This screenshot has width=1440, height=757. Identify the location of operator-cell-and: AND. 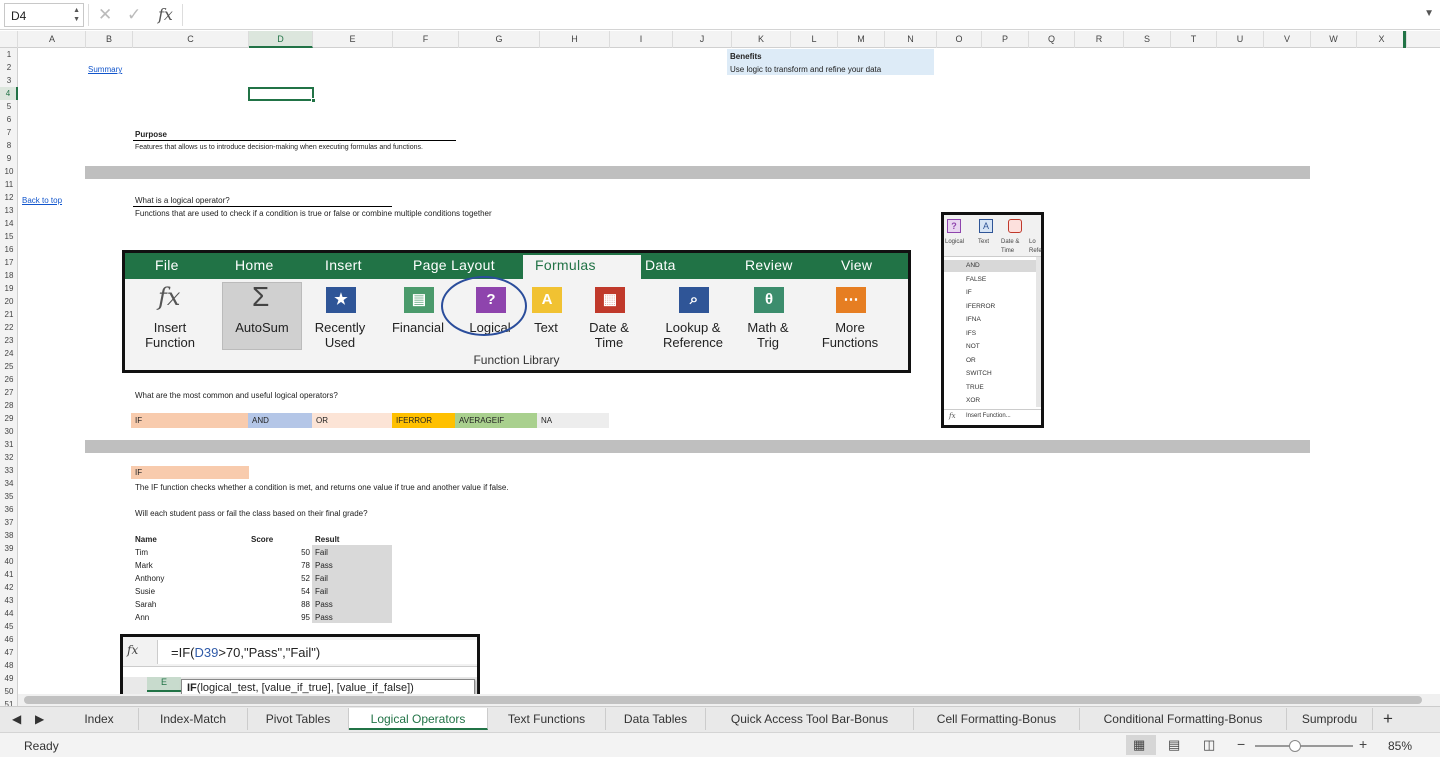
(280, 420).